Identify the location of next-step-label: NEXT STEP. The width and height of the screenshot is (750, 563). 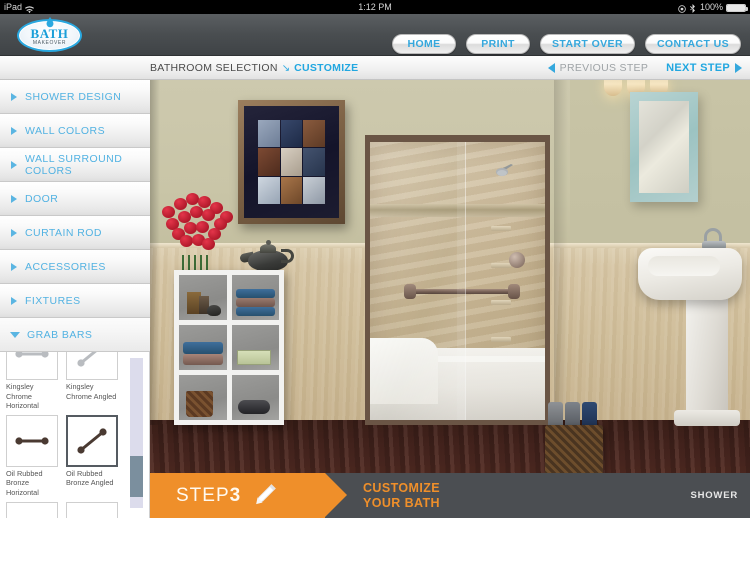
(698, 68).